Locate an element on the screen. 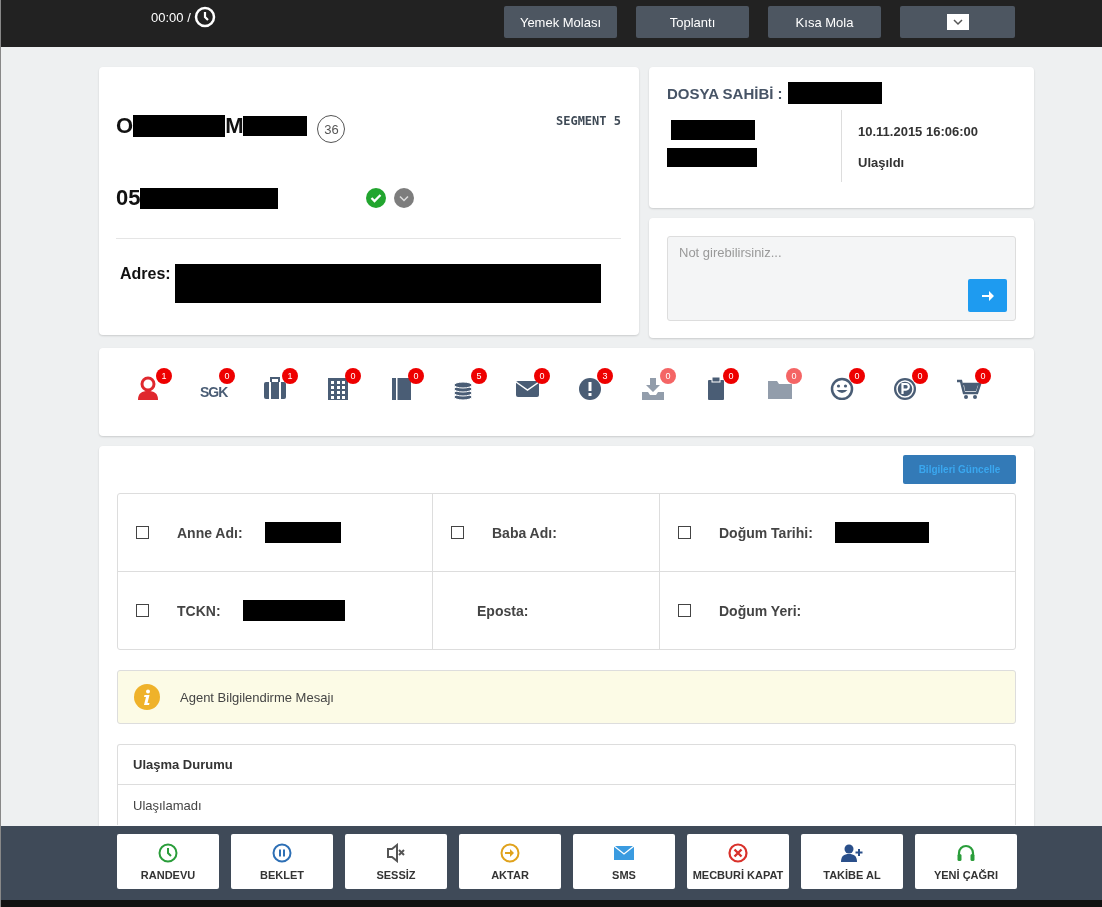 The height and width of the screenshot is (907, 1102). name-initial: O is located at coordinates (125, 126).